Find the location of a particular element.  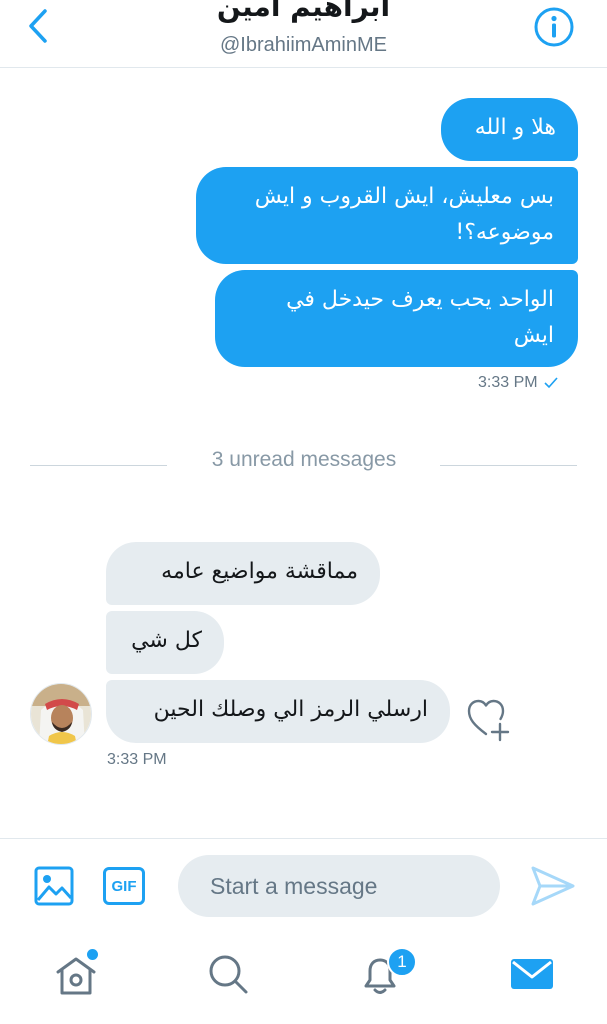

info-button is located at coordinates (554, 27).